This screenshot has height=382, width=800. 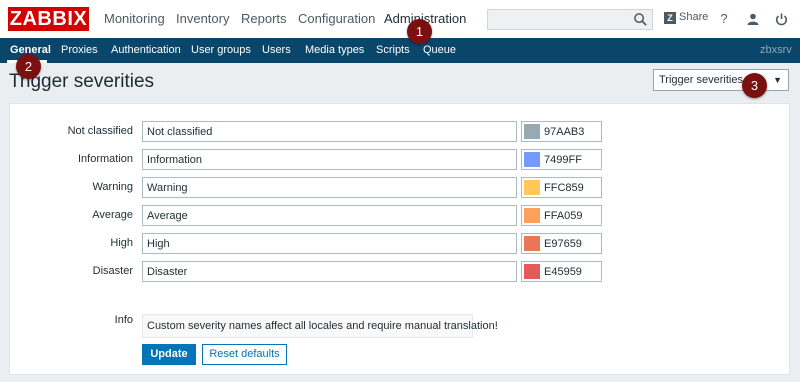 I want to click on severity-row: Not classified Not classified 97AAB3, so click(x=400, y=131).